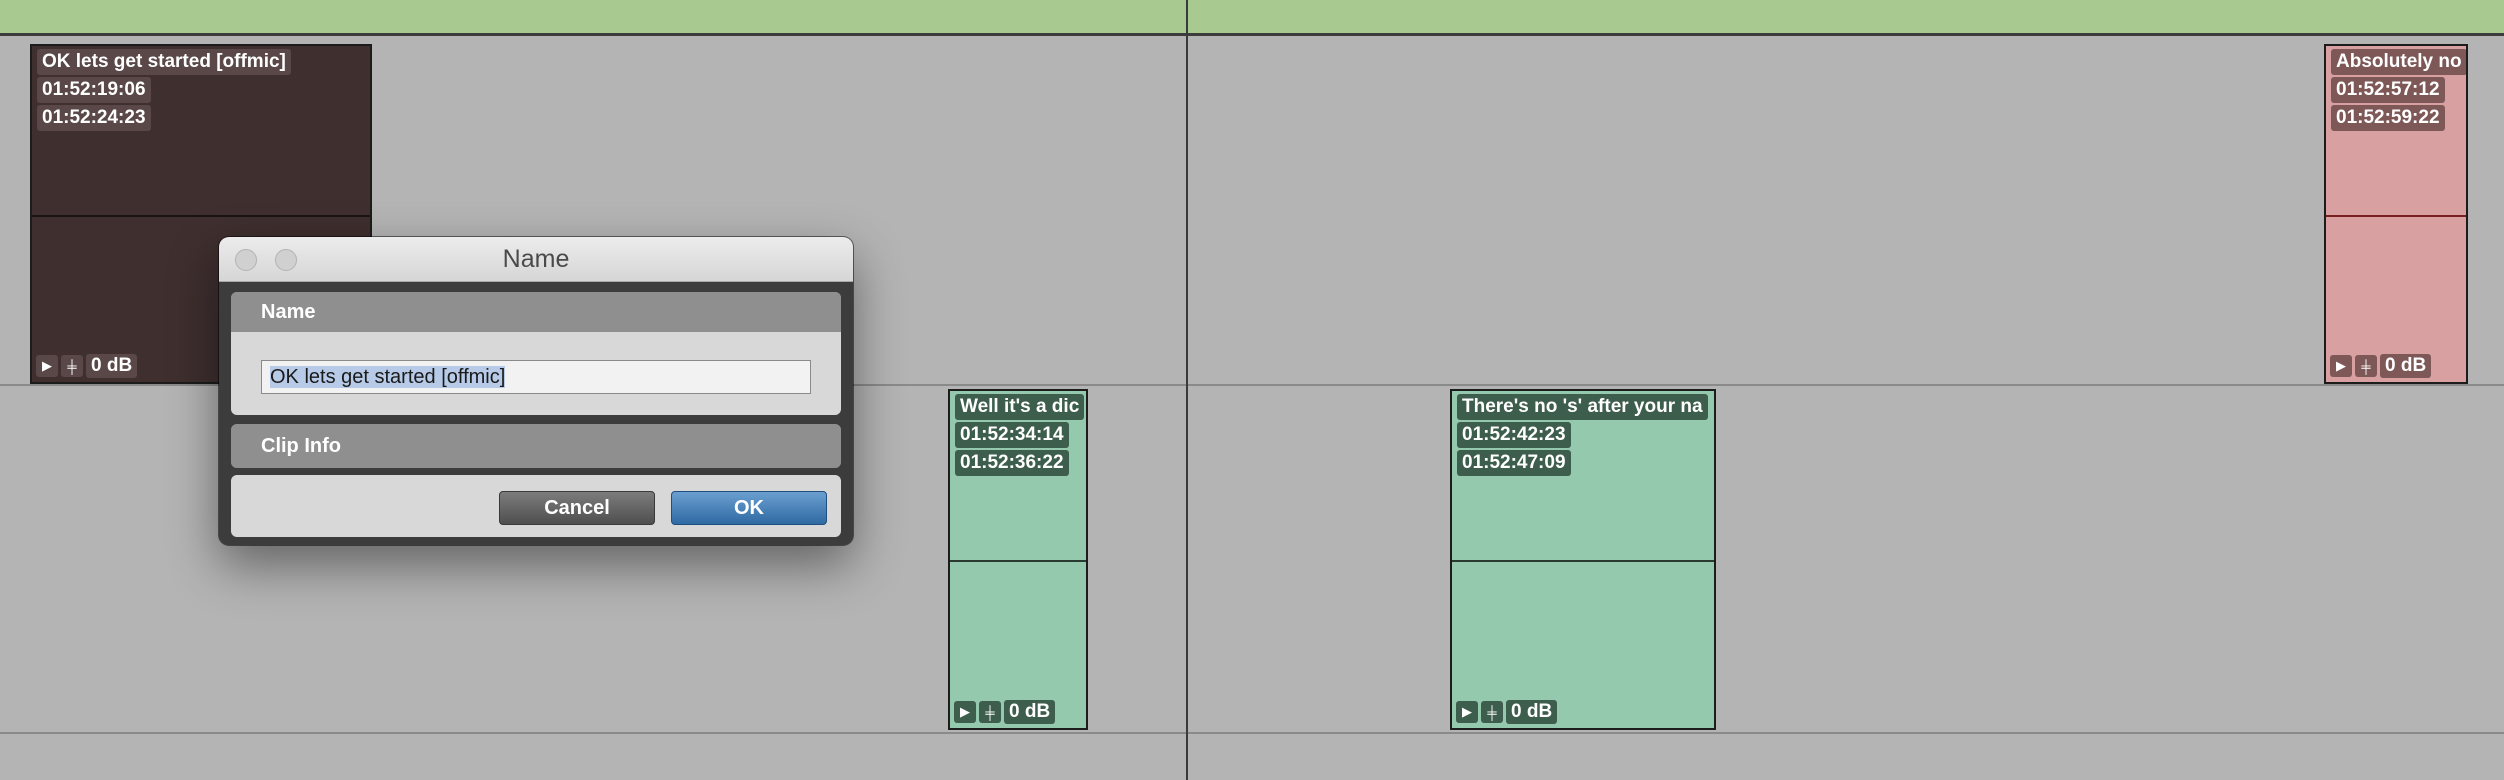  What do you see at coordinates (94, 118) in the screenshot?
I see `clip-end-time: 01:52:24:23` at bounding box center [94, 118].